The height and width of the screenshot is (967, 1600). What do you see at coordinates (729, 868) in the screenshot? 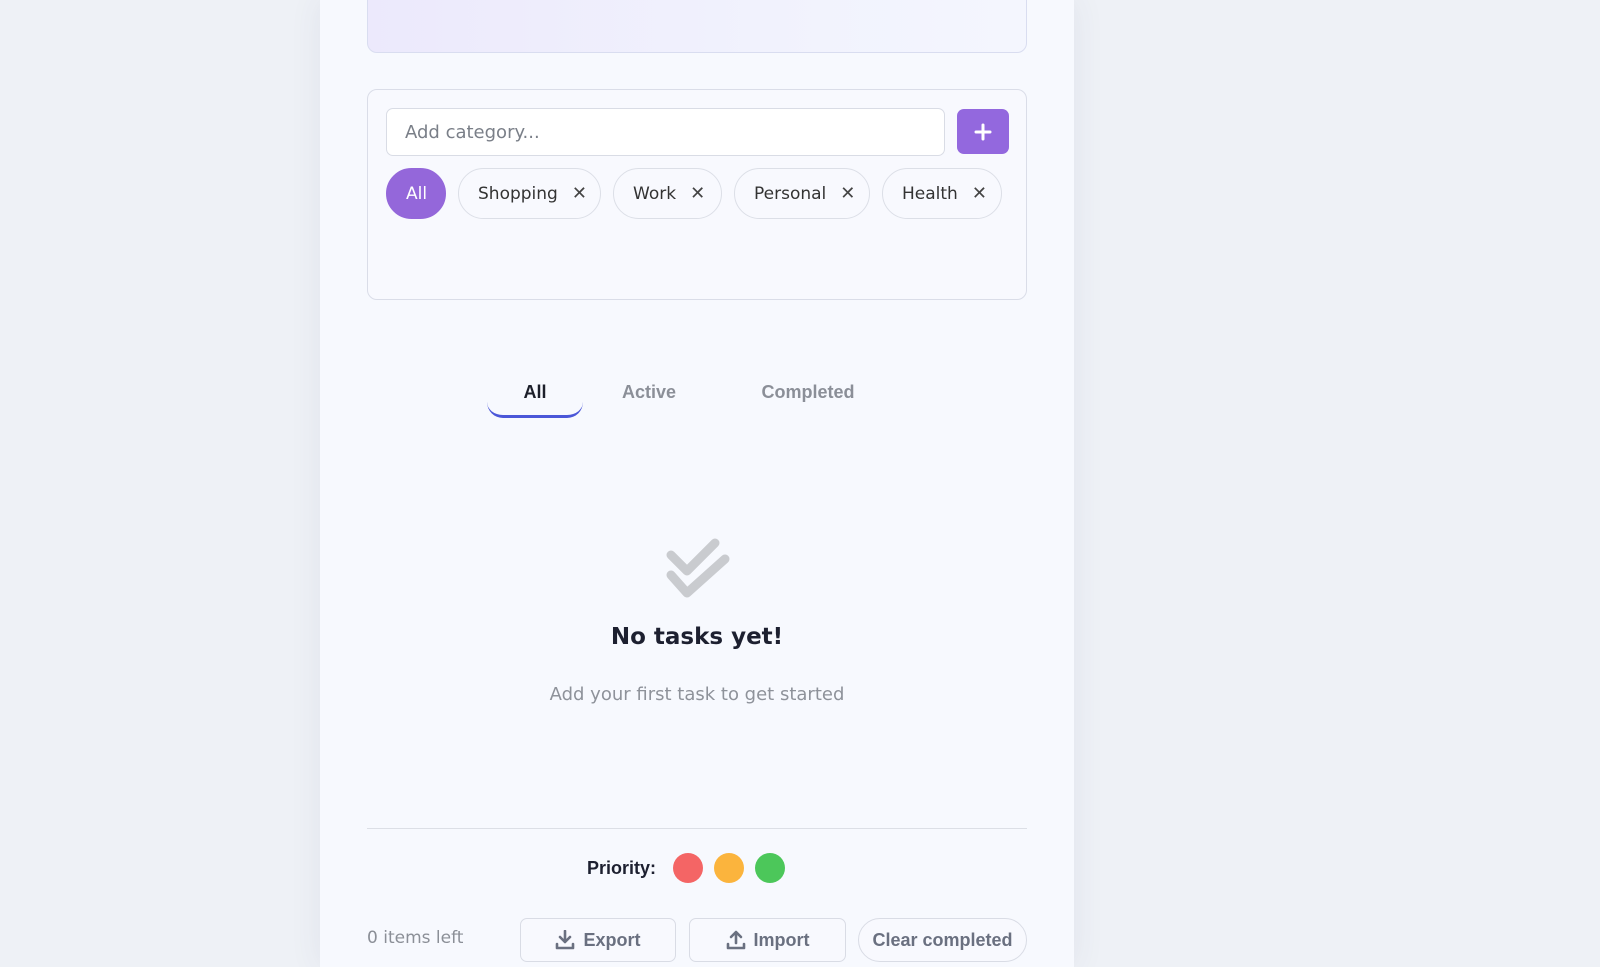
I see `priority-medium-dot` at bounding box center [729, 868].